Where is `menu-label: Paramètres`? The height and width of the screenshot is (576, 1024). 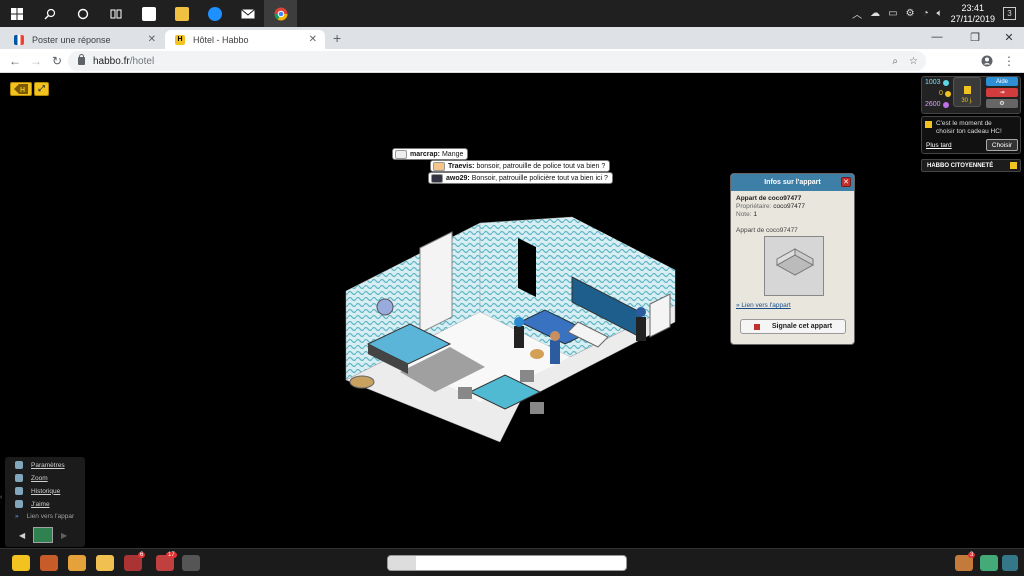
menu-label: Paramètres is located at coordinates (48, 465).